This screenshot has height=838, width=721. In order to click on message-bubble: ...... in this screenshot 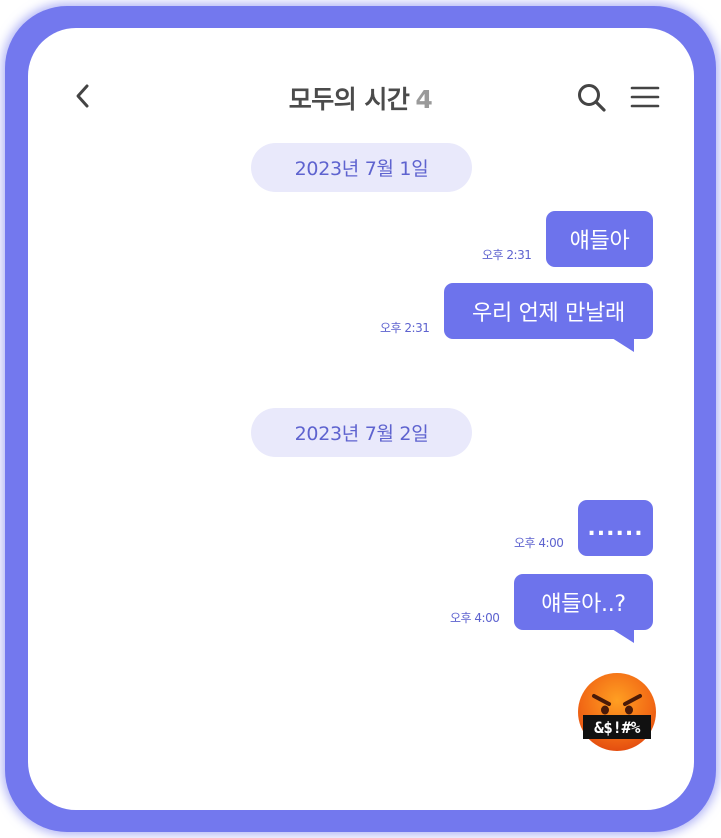, I will do `click(615, 528)`.